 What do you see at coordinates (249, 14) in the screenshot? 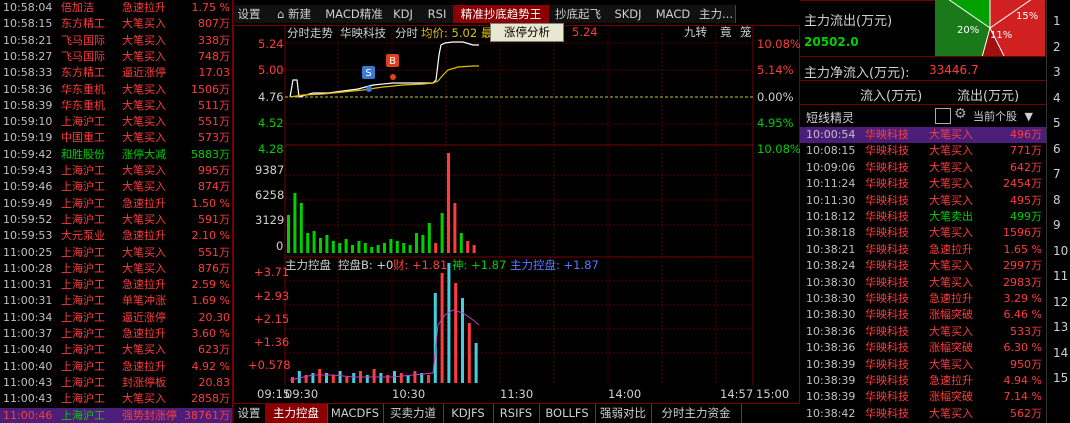
I see `tab-indicator: 设置` at bounding box center [249, 14].